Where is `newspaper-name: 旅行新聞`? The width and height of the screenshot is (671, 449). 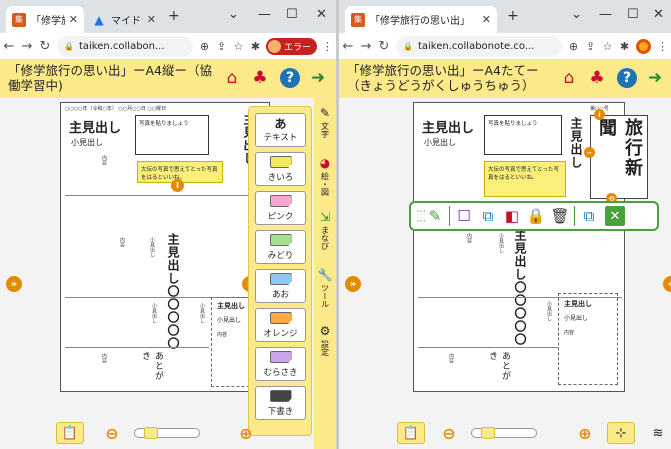
newspaper-name: 旅行新聞 is located at coordinates (619, 157).